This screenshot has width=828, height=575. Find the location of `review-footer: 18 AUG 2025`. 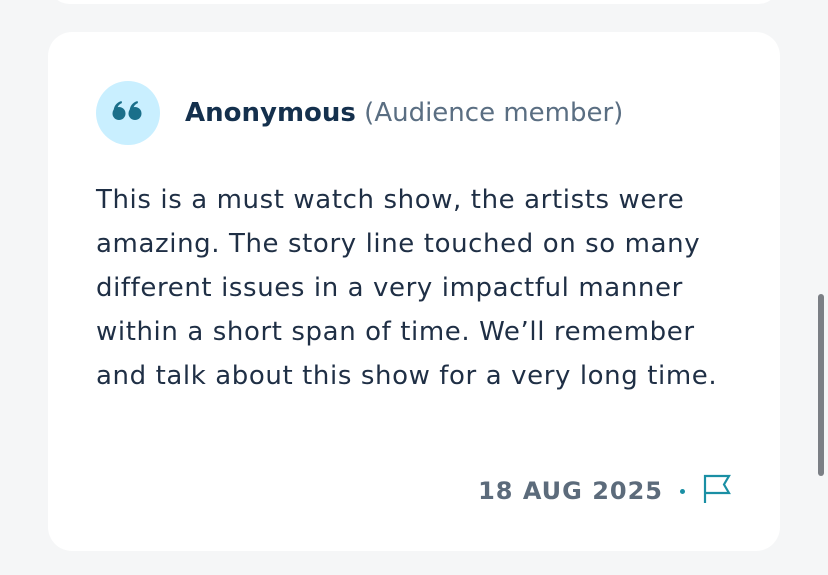

review-footer: 18 AUG 2025 is located at coordinates (605, 491).